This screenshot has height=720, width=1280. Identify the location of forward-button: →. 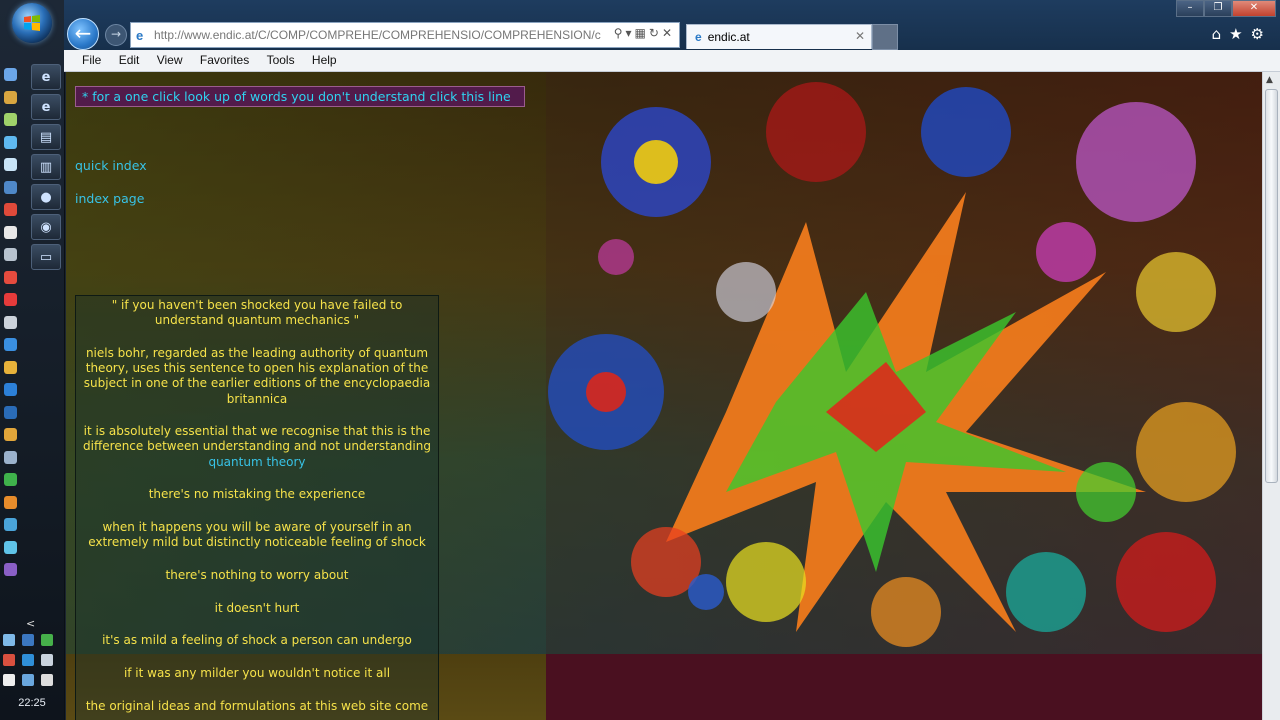
(116, 35).